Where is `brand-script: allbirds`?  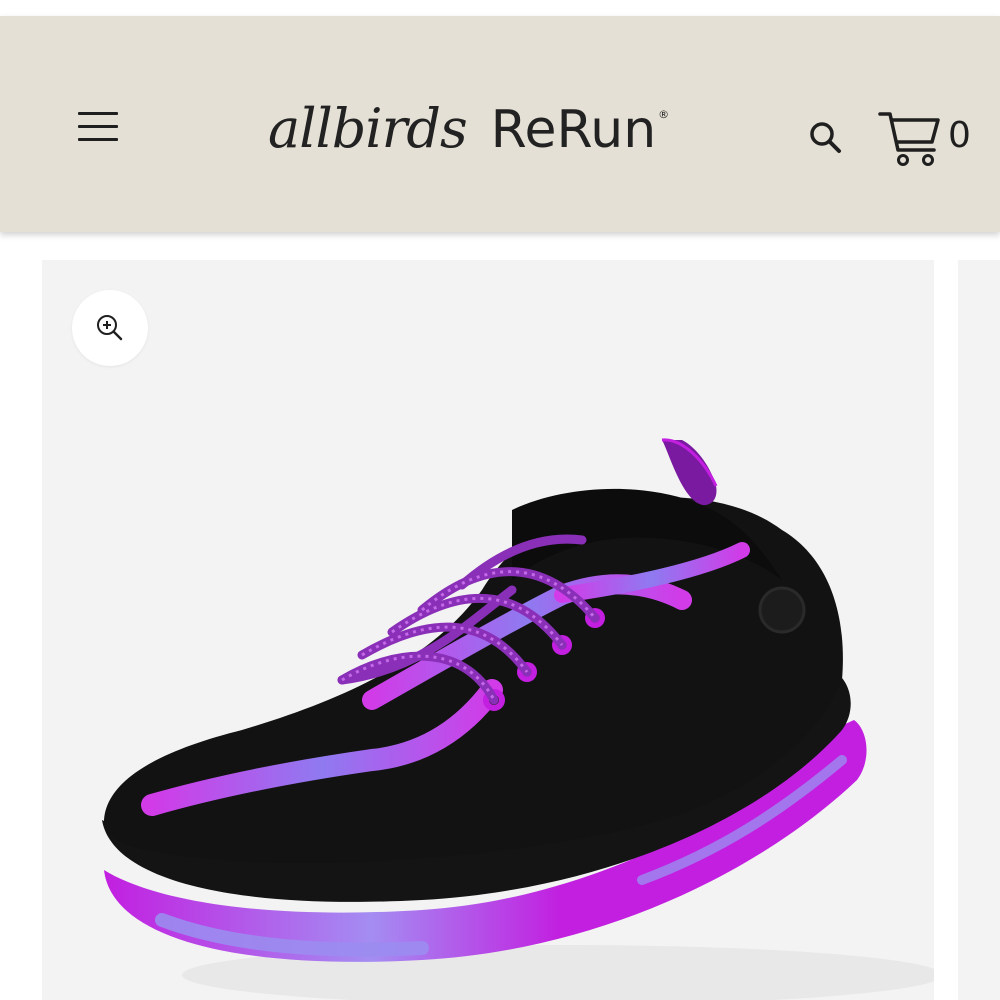 brand-script: allbirds is located at coordinates (368, 128).